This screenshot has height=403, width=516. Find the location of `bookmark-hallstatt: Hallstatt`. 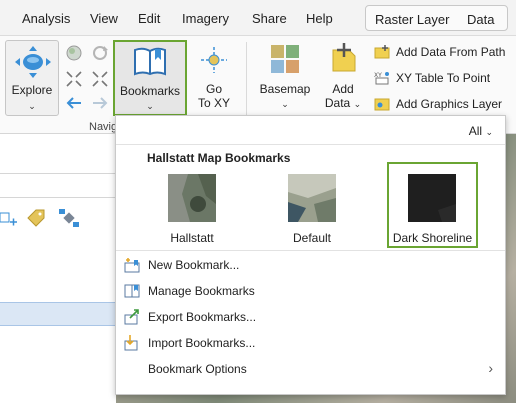

bookmark-hallstatt: Hallstatt is located at coordinates (192, 211).